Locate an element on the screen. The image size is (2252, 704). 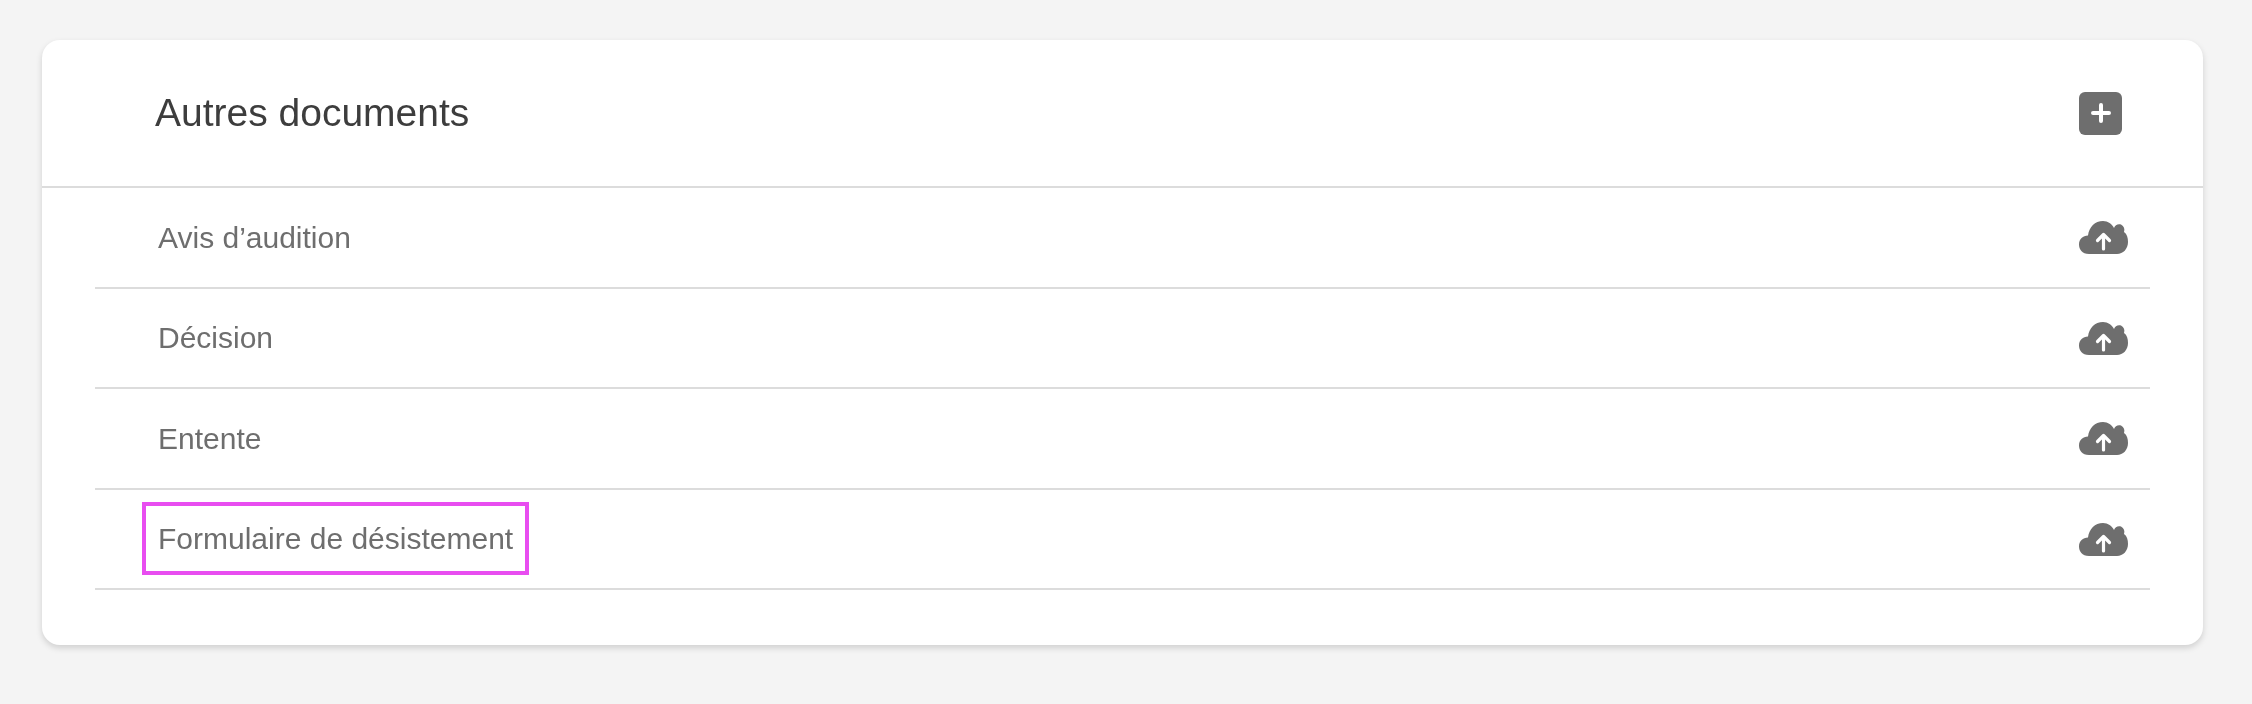
plus-icon is located at coordinates (2100, 113).